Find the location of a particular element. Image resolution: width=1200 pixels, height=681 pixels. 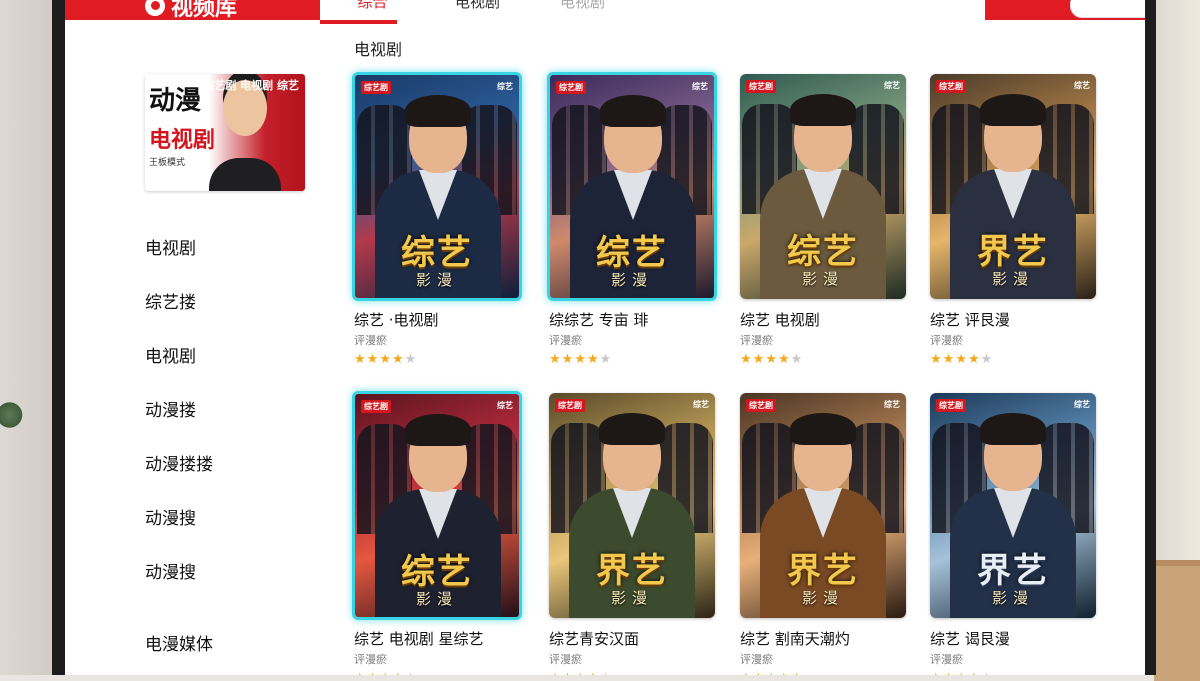

settings-icon: ⚙ is located at coordinates (1118, 5).